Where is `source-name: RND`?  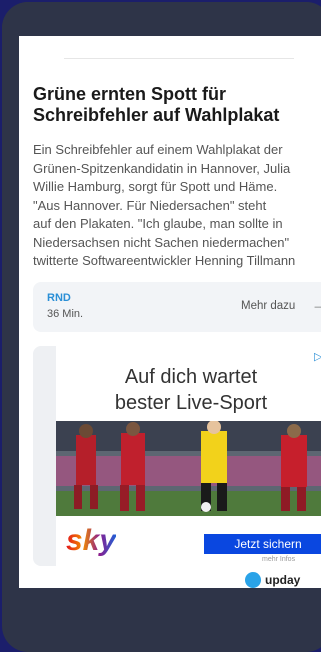
source-name: RND is located at coordinates (59, 298).